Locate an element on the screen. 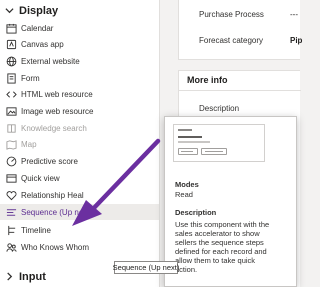  component-preview-image is located at coordinates (219, 143).